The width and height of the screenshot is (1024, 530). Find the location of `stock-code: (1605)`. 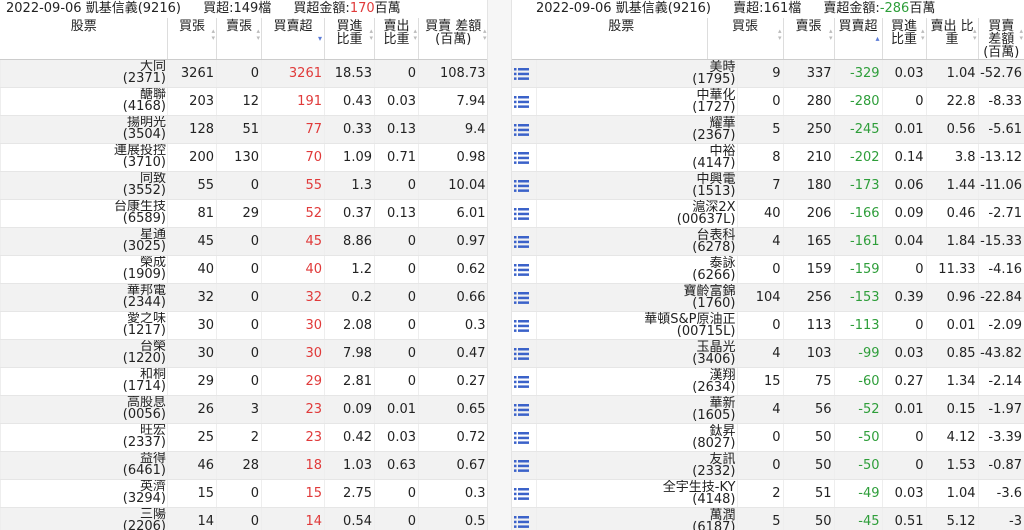

stock-code: (1605) is located at coordinates (636, 415).